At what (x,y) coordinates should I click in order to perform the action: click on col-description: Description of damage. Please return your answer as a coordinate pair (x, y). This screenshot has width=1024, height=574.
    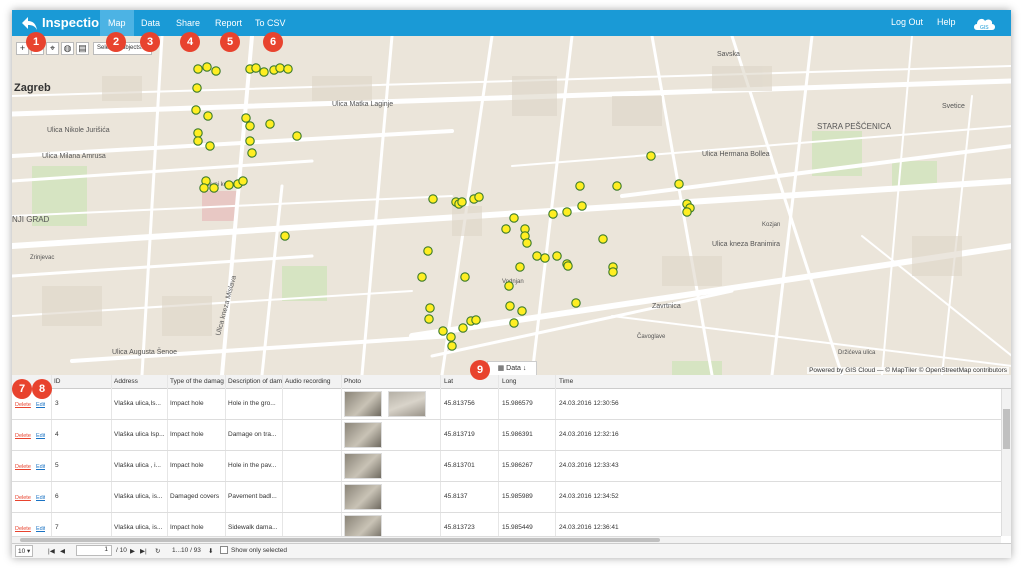
    Looking at the image, I should click on (255, 381).